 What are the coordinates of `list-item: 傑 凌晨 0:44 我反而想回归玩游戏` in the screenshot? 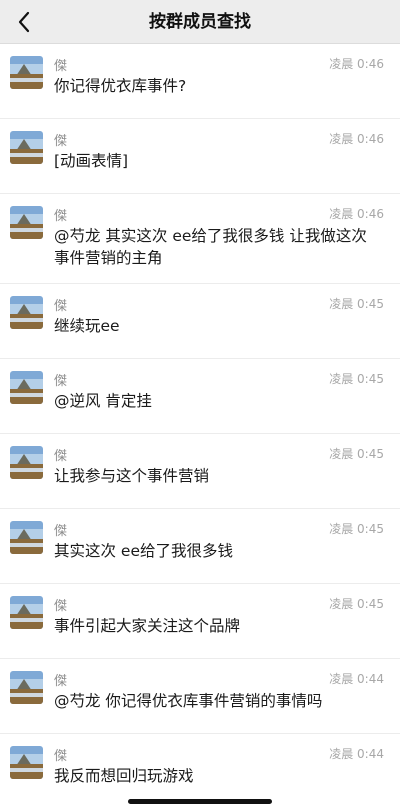 It's located at (200, 771).